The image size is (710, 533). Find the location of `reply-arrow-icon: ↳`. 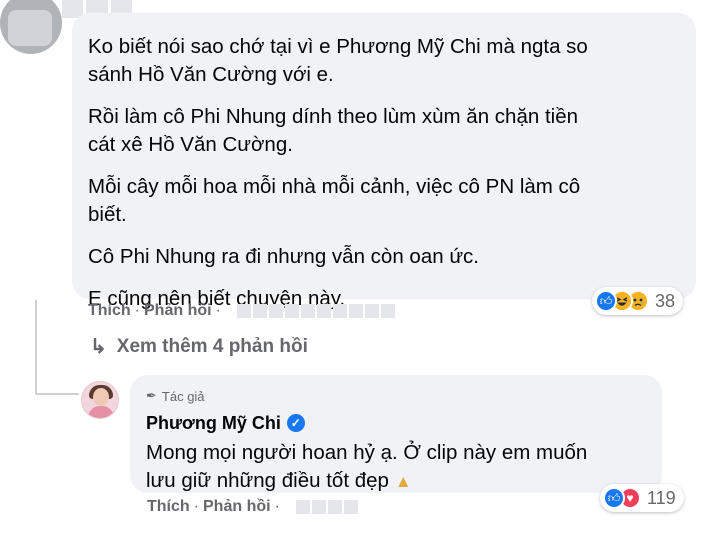

reply-arrow-icon: ↳ is located at coordinates (98, 347).